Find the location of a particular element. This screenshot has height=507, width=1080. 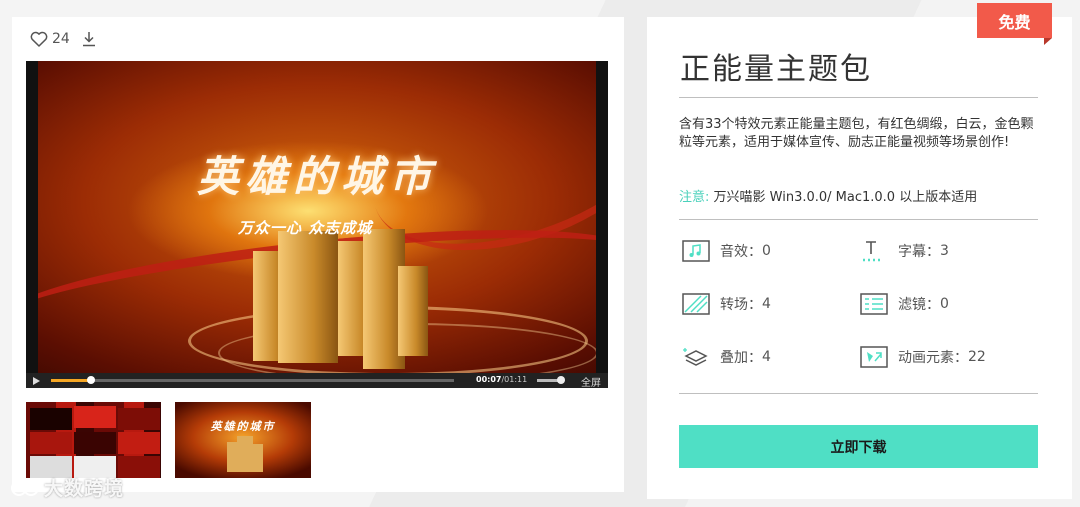

product-title: 正能量主题包 is located at coordinates (776, 69).